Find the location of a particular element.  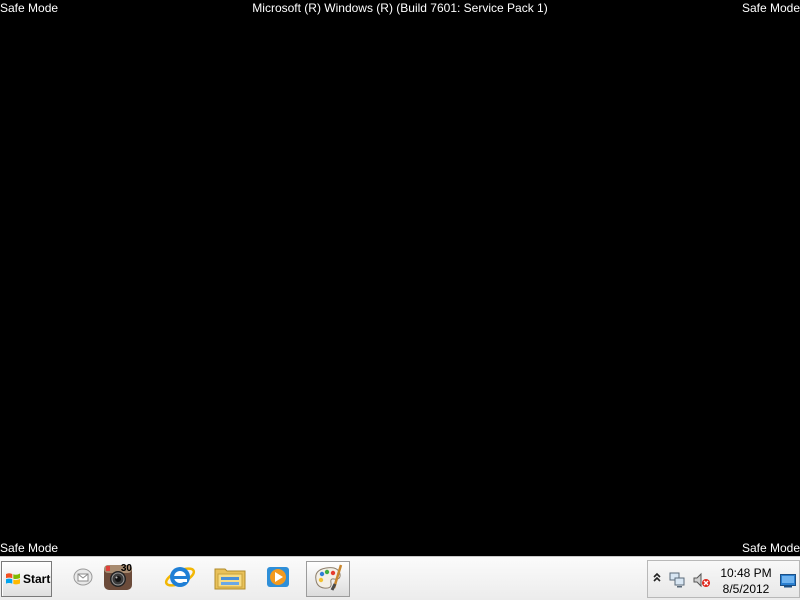

start-label: Start is located at coordinates (37, 579).